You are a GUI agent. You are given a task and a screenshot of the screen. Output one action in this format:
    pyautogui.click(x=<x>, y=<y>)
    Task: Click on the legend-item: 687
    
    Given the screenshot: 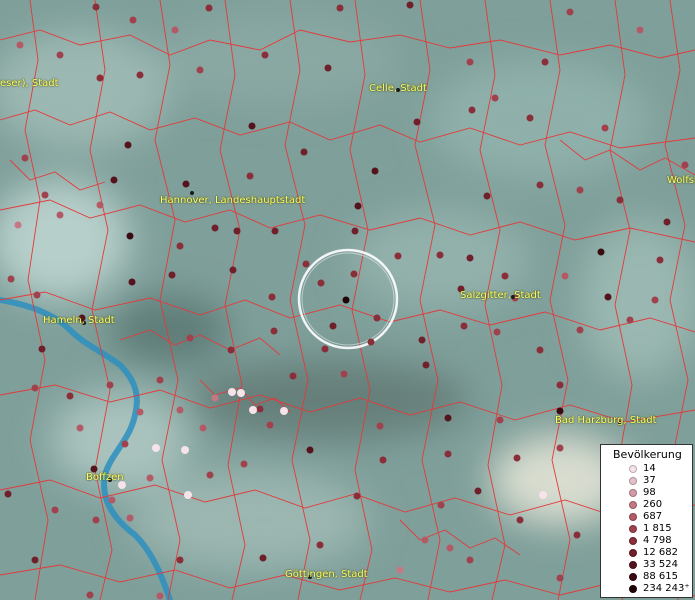 What is the action you would take?
    pyautogui.click(x=647, y=517)
    